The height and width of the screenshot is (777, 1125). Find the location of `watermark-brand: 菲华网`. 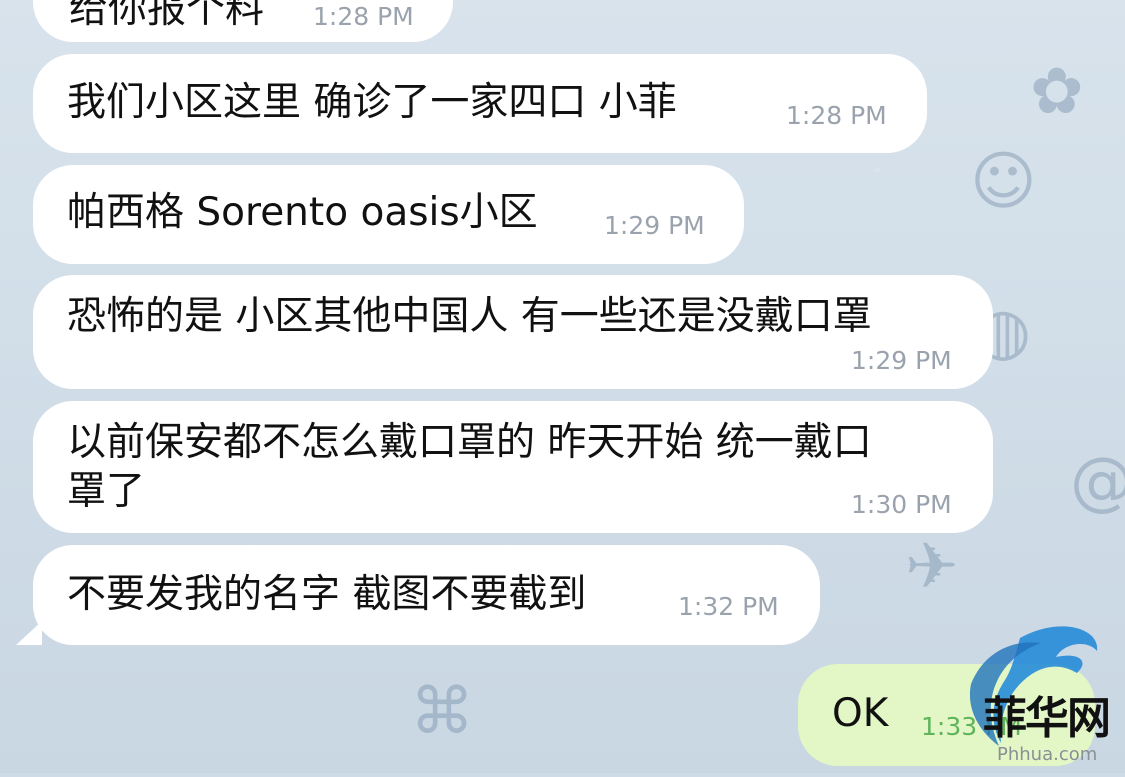

watermark-brand: 菲华网 is located at coordinates (1047, 718).